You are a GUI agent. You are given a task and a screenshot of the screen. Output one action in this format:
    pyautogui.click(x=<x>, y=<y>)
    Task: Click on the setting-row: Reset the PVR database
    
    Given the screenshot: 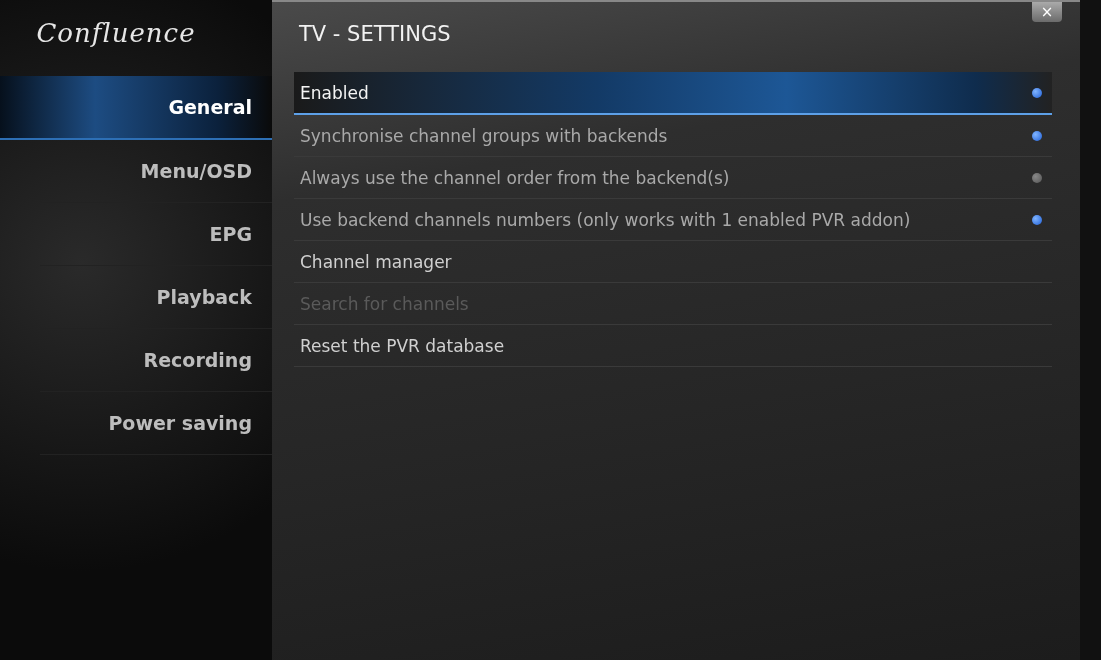 What is the action you would take?
    pyautogui.click(x=673, y=346)
    